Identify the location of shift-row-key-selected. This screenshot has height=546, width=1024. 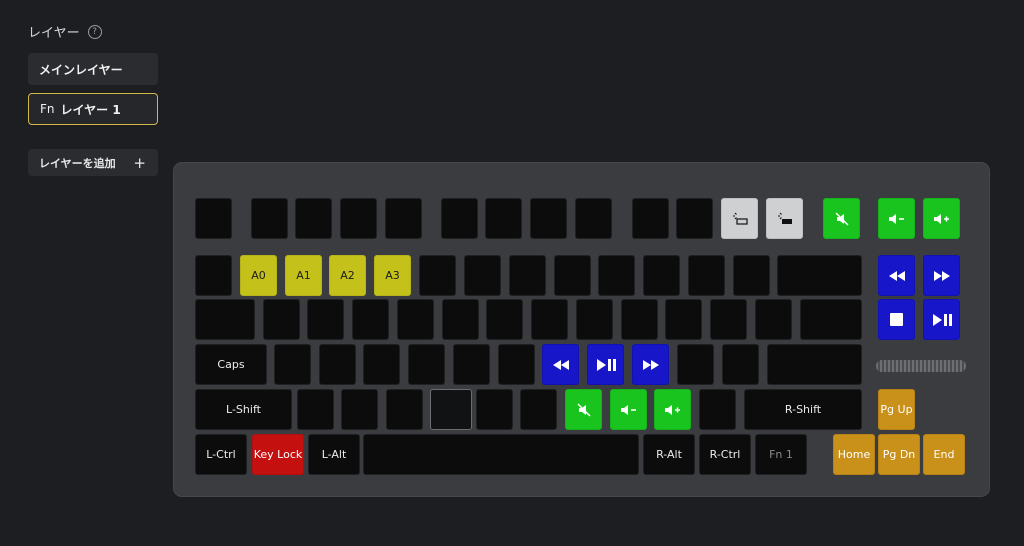
(451, 409).